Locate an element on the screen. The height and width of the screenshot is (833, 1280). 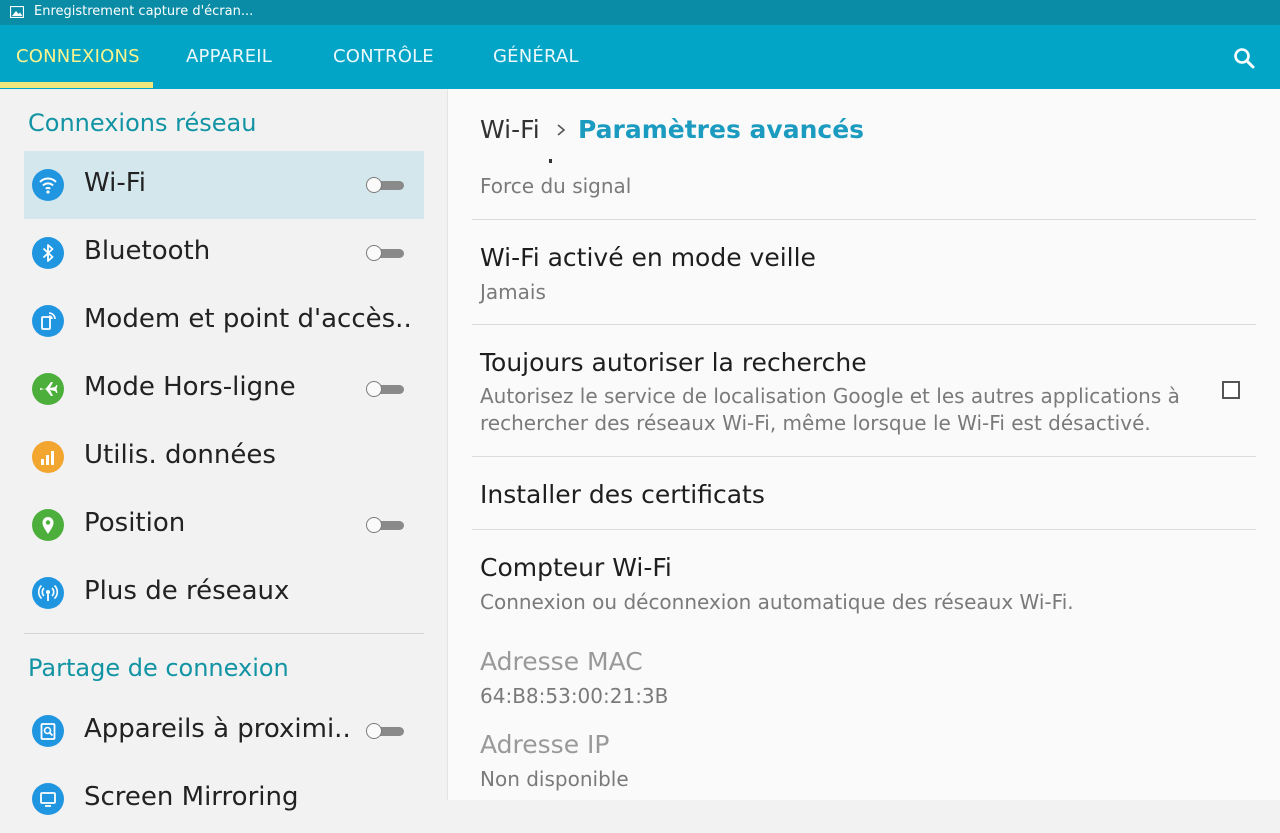
sidebar-item-position: Position is located at coordinates (224, 525).